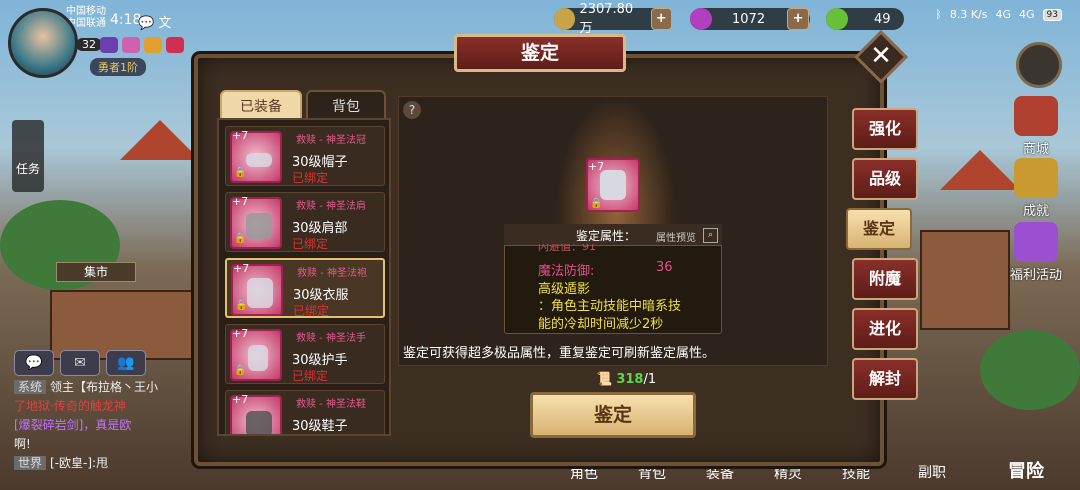 The image size is (1080, 490). Describe the element at coordinates (798, 19) in the screenshot. I see `add-gem-button: +` at that location.